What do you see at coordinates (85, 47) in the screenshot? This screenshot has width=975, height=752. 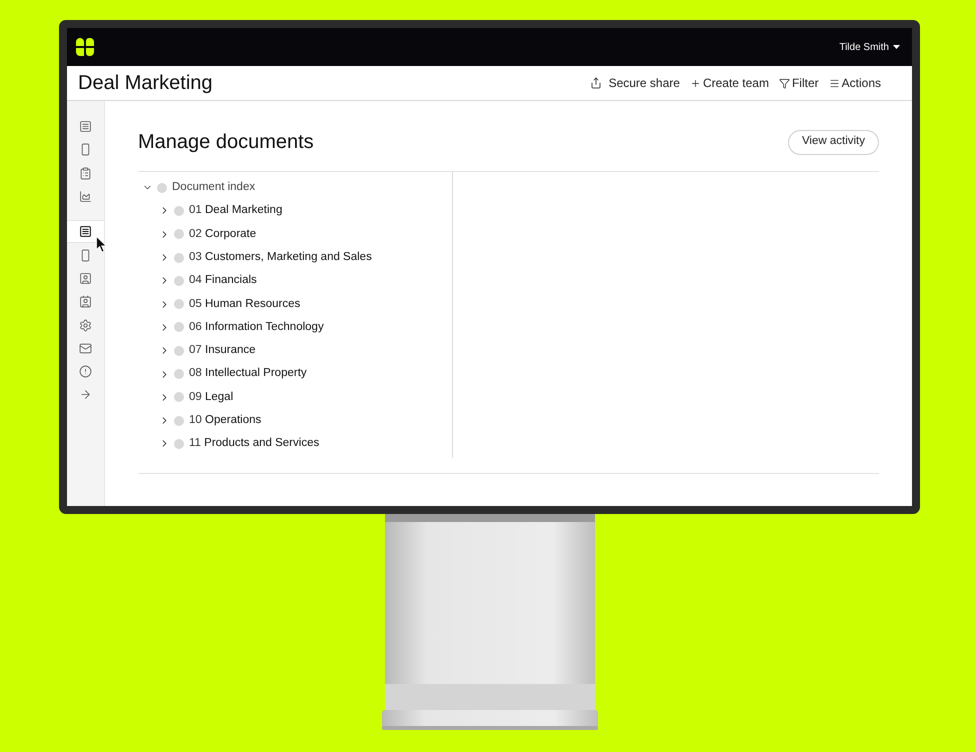 I see `logo-icon` at bounding box center [85, 47].